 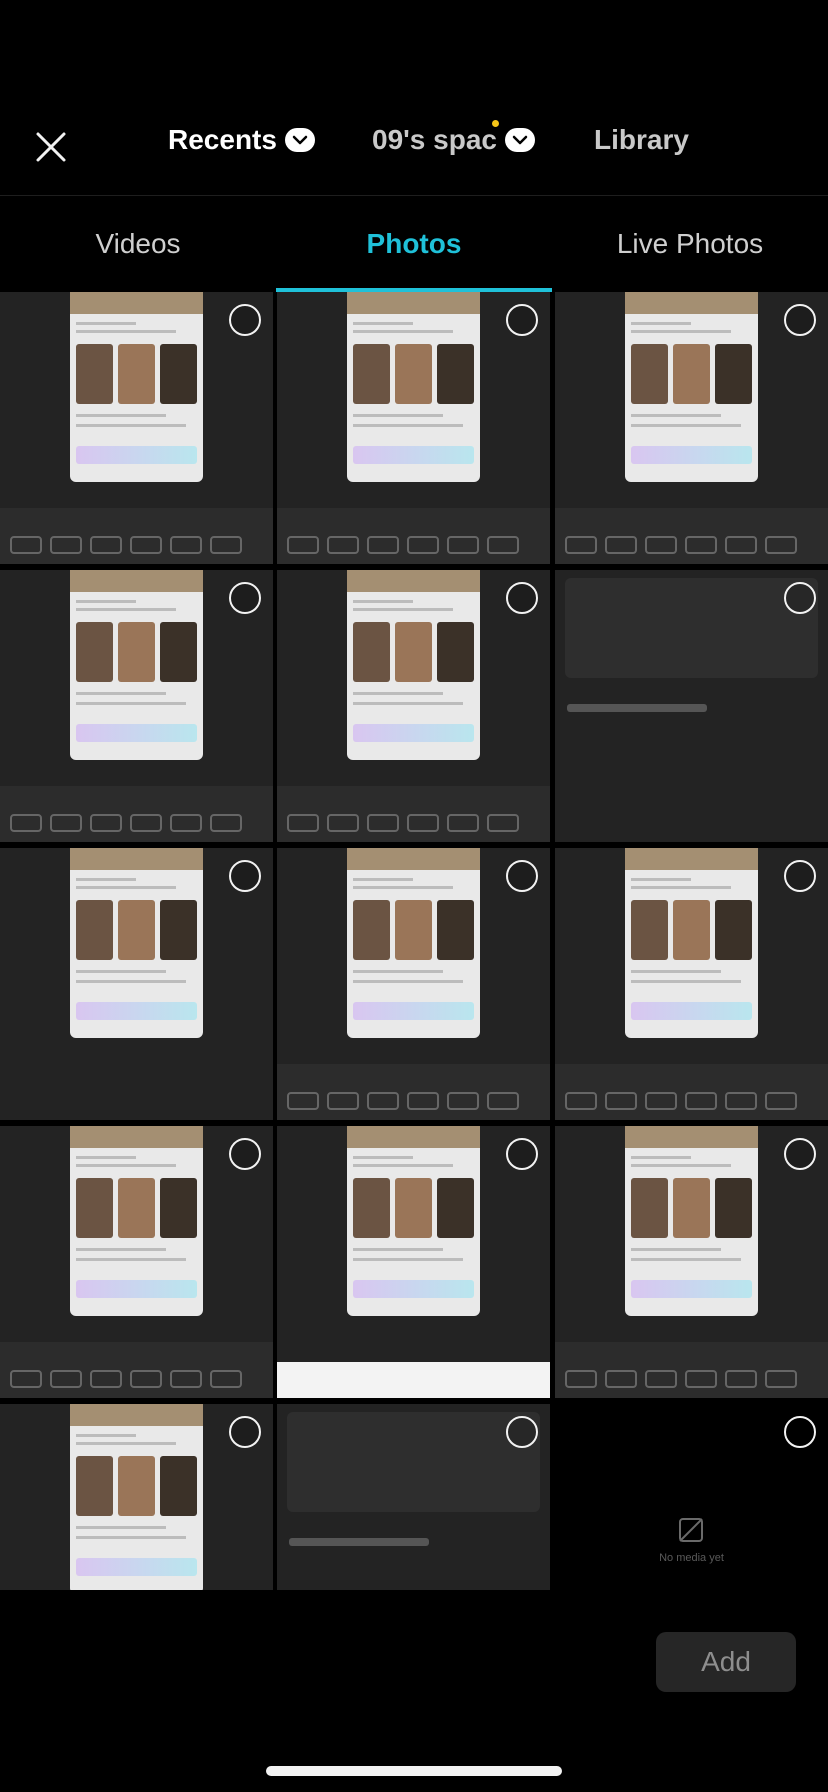 I want to click on source-tab-label: Recents, so click(x=222, y=139).